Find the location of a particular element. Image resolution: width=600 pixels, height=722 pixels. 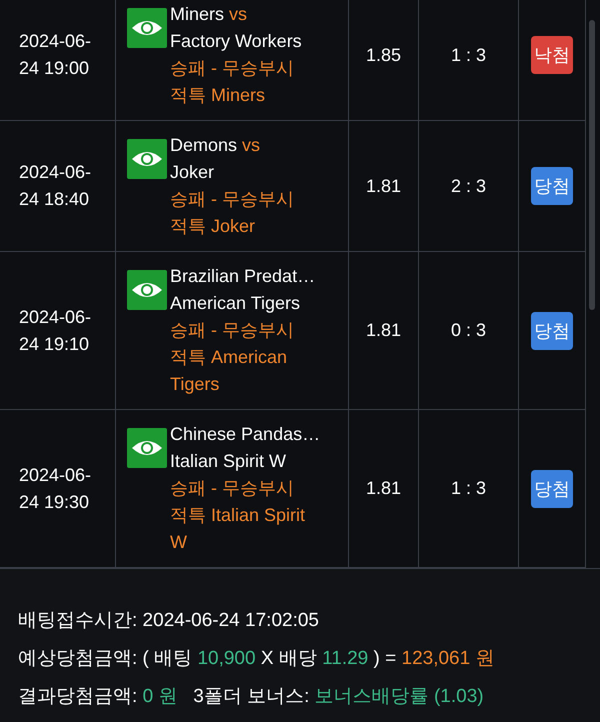

summary-text: 123,061 원 is located at coordinates (448, 658).